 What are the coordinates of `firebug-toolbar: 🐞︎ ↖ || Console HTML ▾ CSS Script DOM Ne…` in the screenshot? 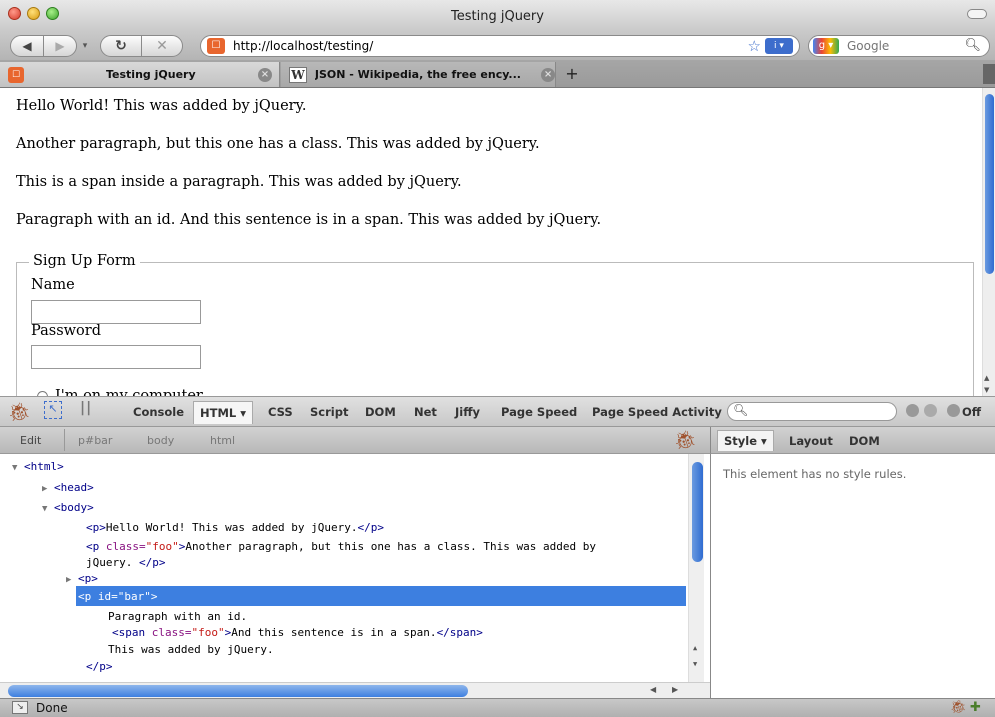 It's located at (497, 411).